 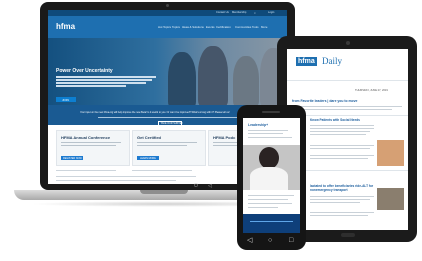 What do you see at coordinates (164, 192) in the screenshot?
I see `laptop-hinge-notch` at bounding box center [164, 192].